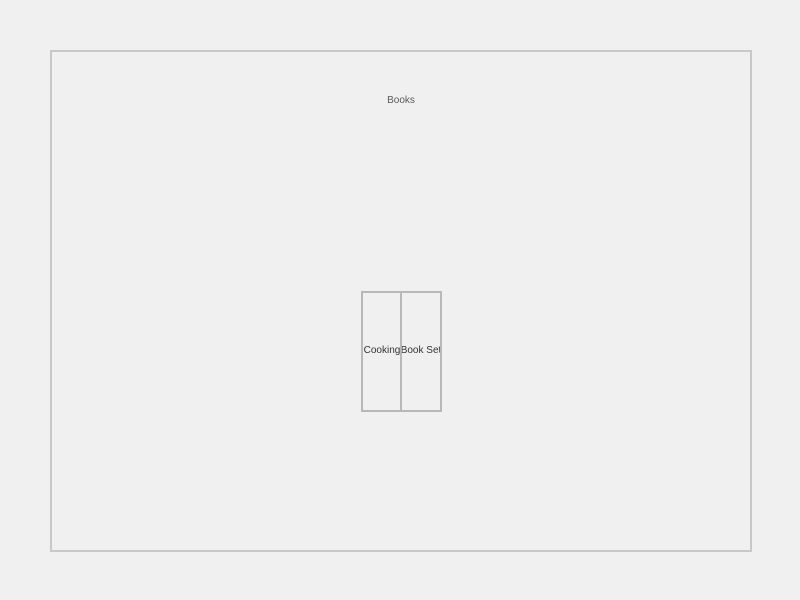  I want to click on book-label-book-set: Book Set, so click(421, 350).